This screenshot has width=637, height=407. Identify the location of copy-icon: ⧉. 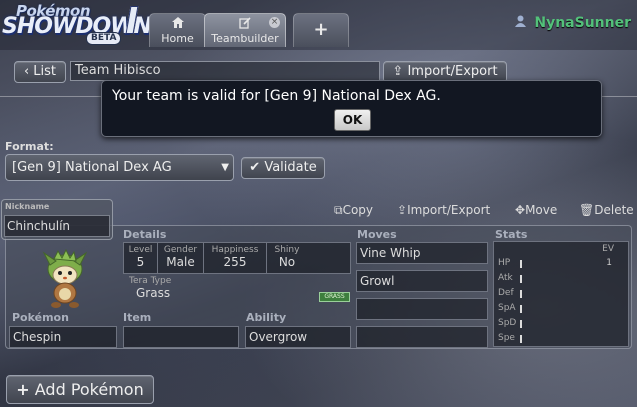
(338, 210).